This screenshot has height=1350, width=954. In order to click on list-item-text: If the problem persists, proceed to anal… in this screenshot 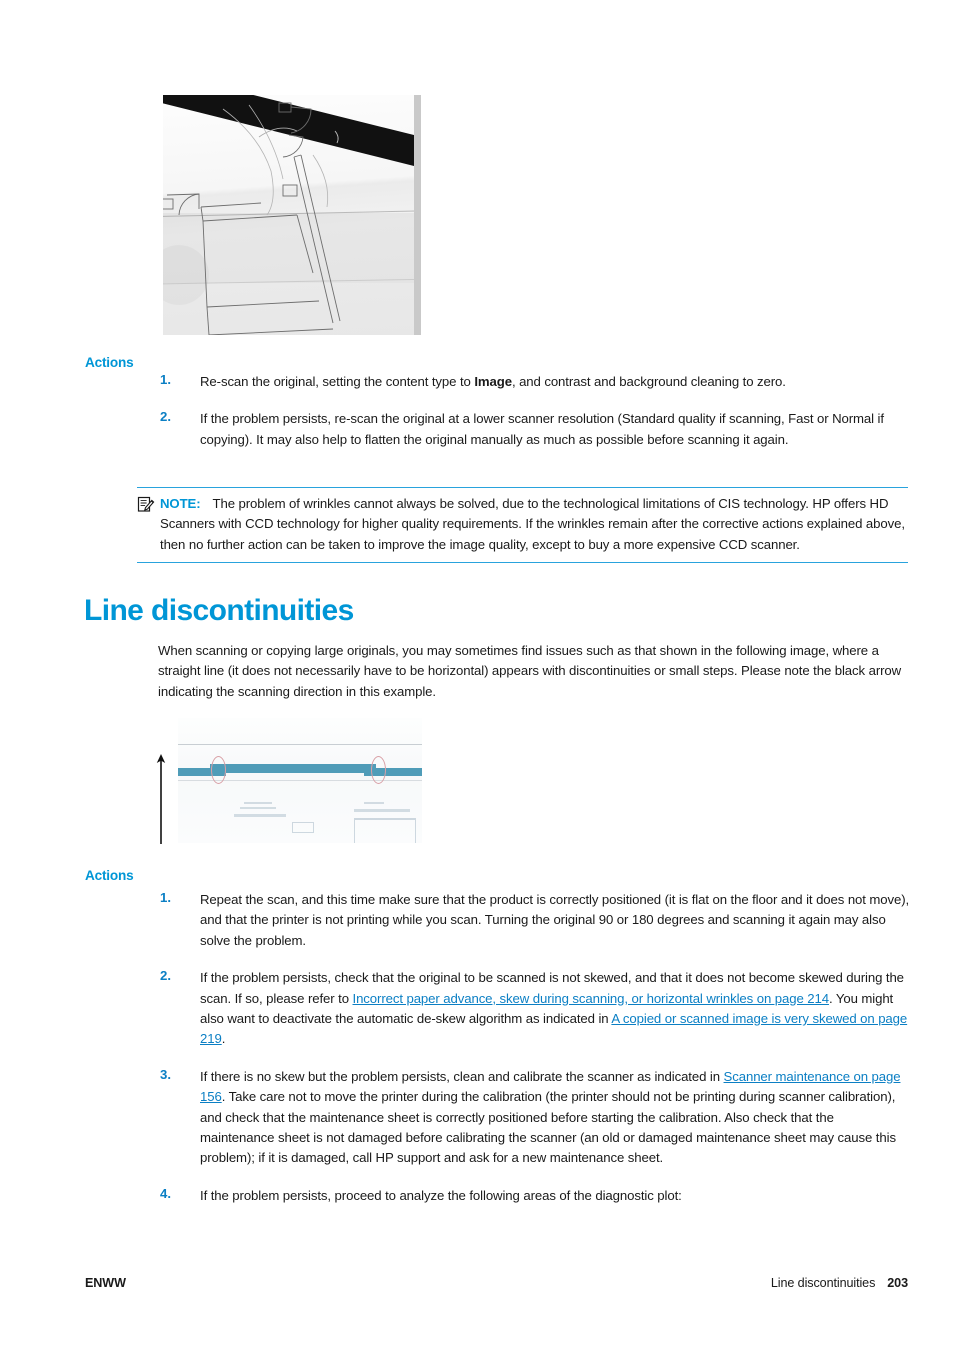, I will do `click(441, 1195)`.